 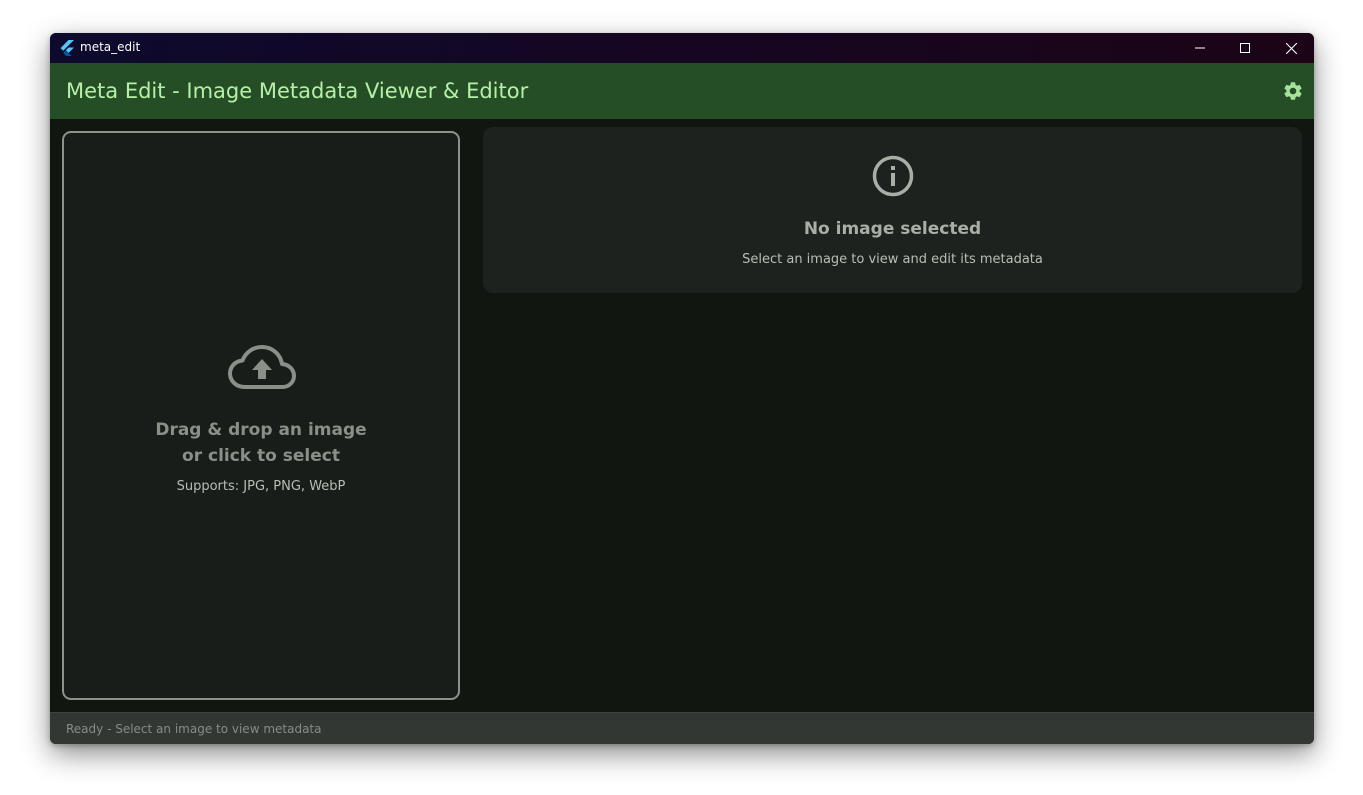 I want to click on supported-formats-text: Supports: JPG, PNG, WebP, so click(x=261, y=486).